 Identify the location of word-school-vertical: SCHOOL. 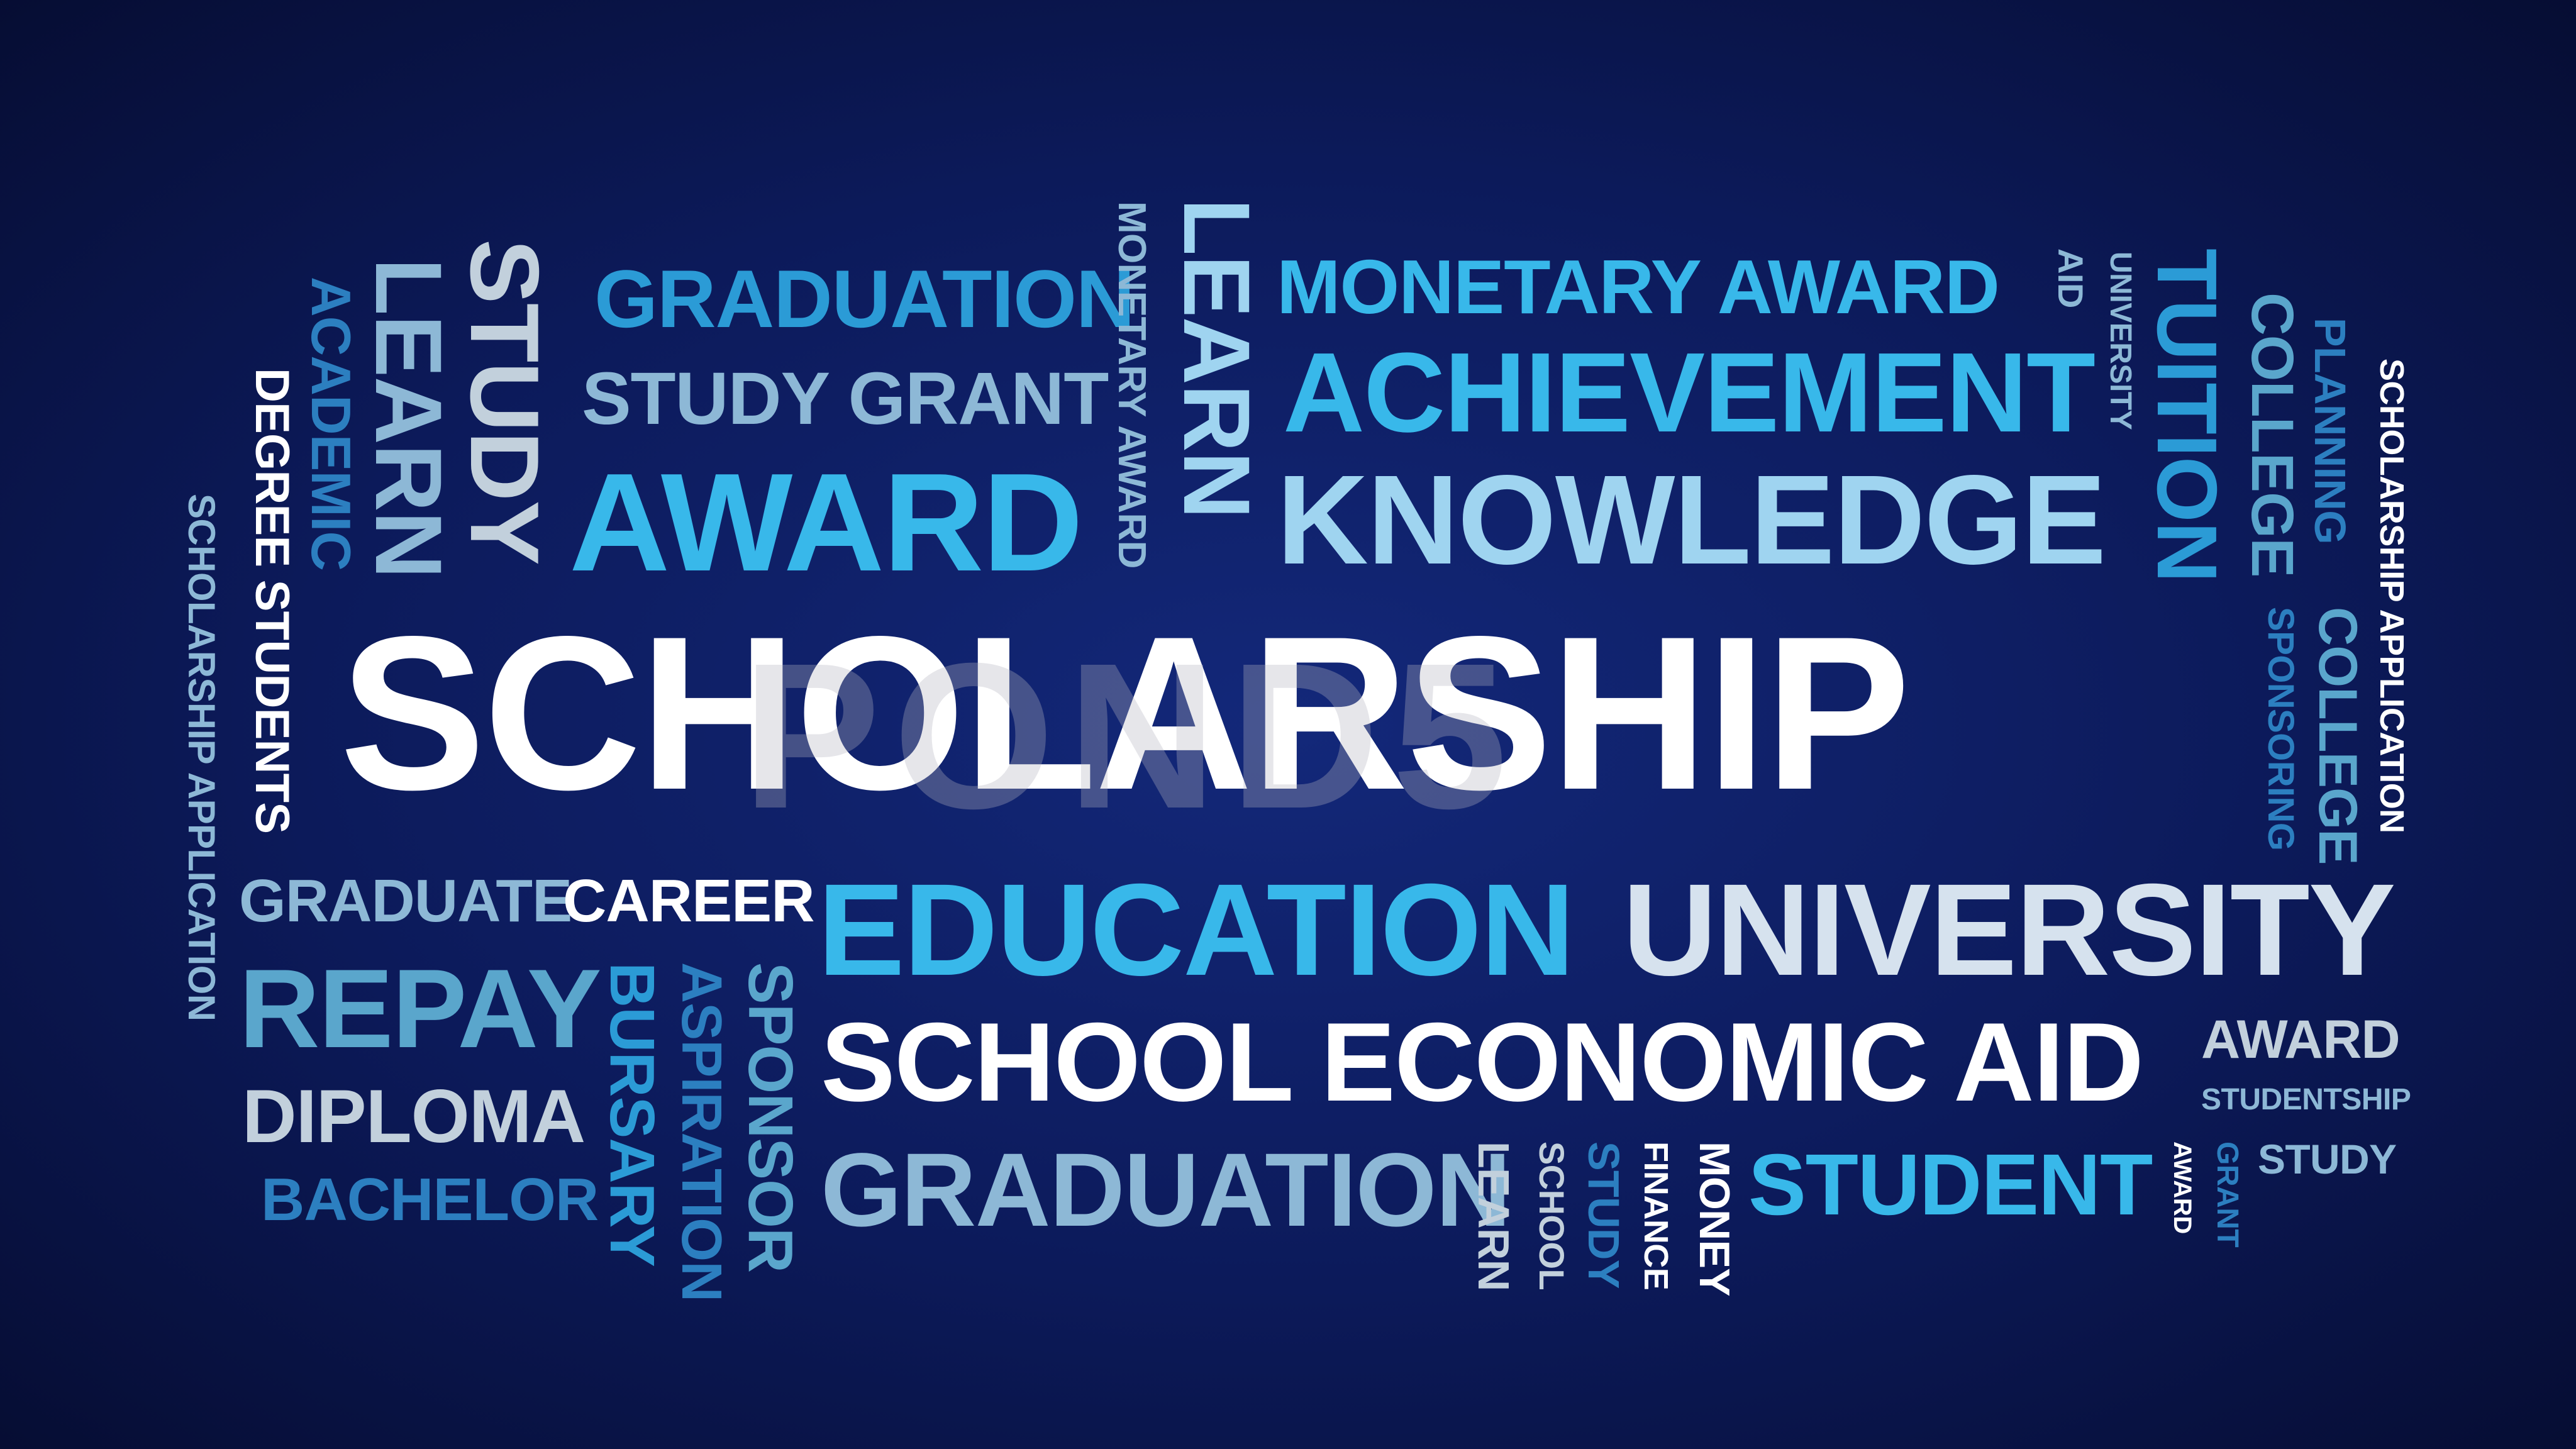
(1552, 1216).